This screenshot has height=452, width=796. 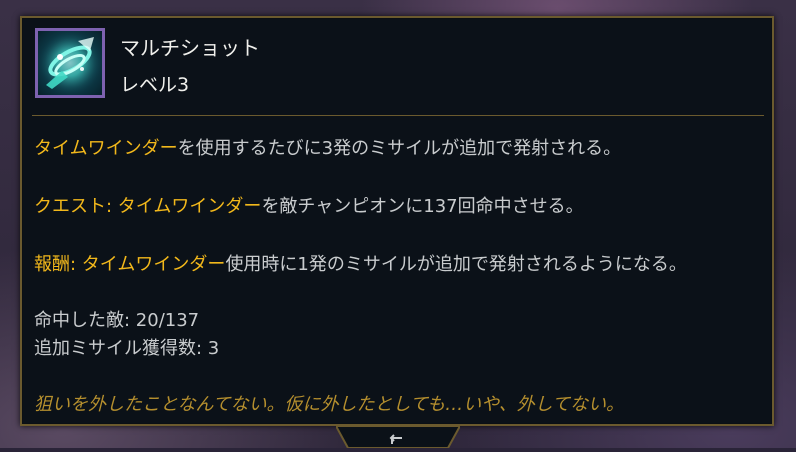 I want to click on augment-title: マルチショット, so click(x=190, y=48).